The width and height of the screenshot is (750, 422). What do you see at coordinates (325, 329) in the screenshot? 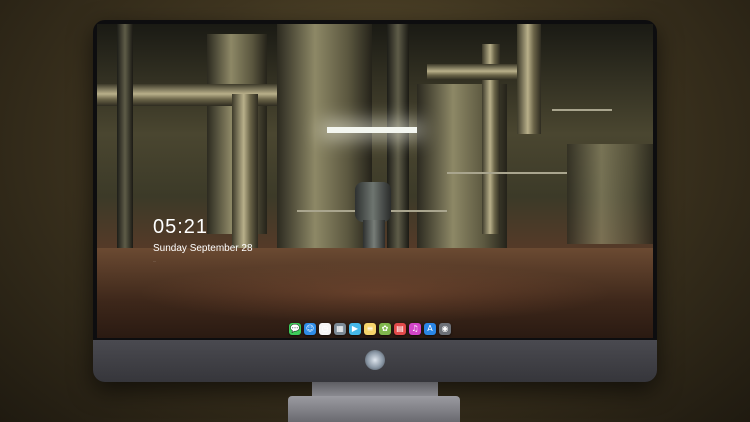
I see `clock-icon: ◷` at bounding box center [325, 329].